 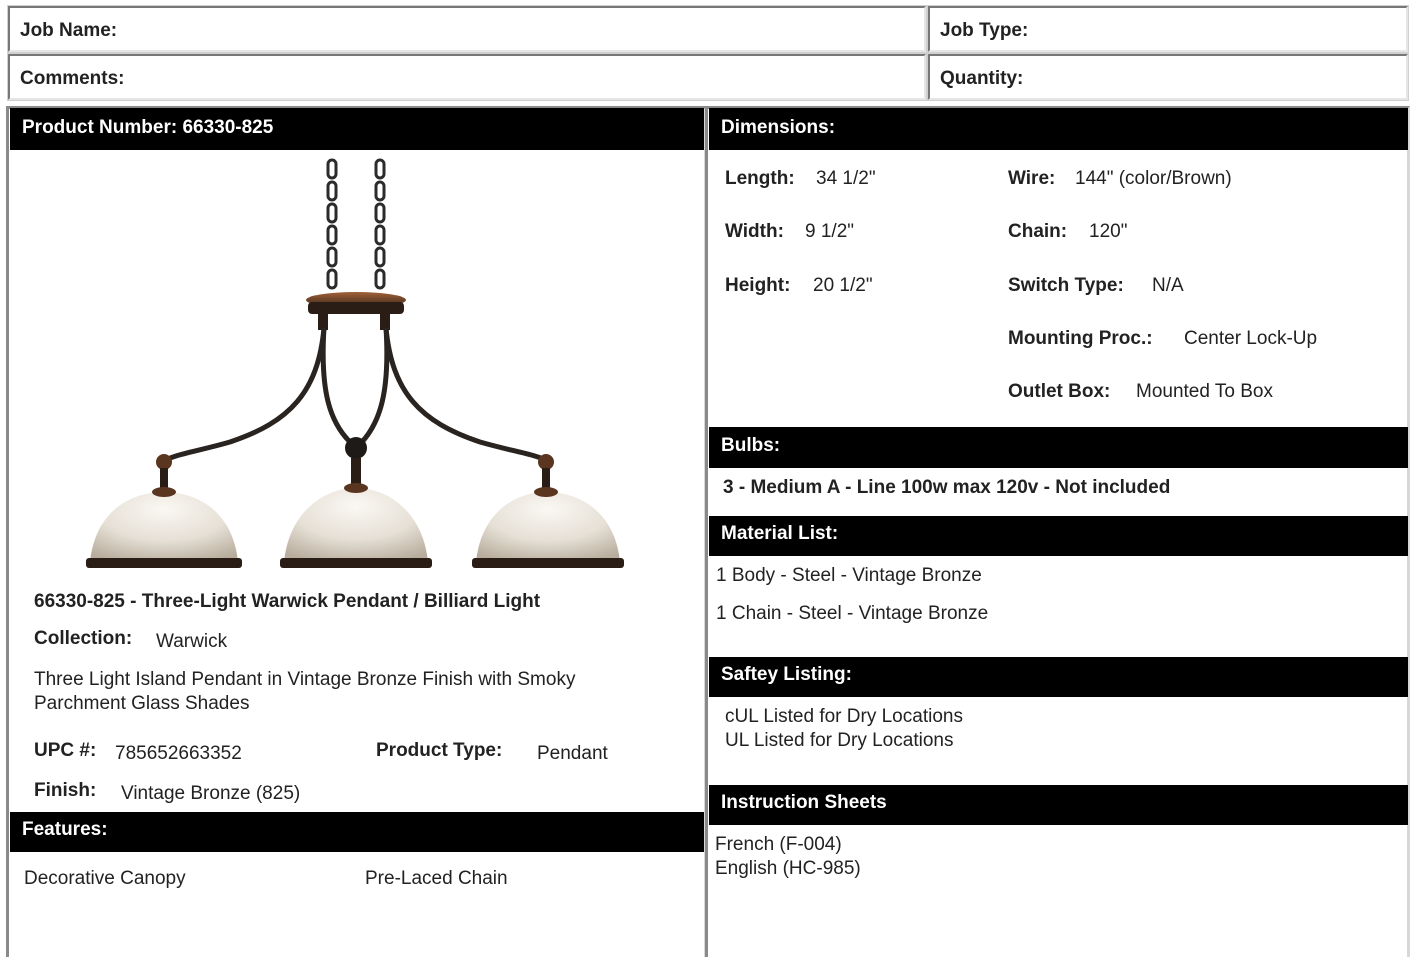 What do you see at coordinates (1168, 285) in the screenshot?
I see `switch-type-value: N/A` at bounding box center [1168, 285].